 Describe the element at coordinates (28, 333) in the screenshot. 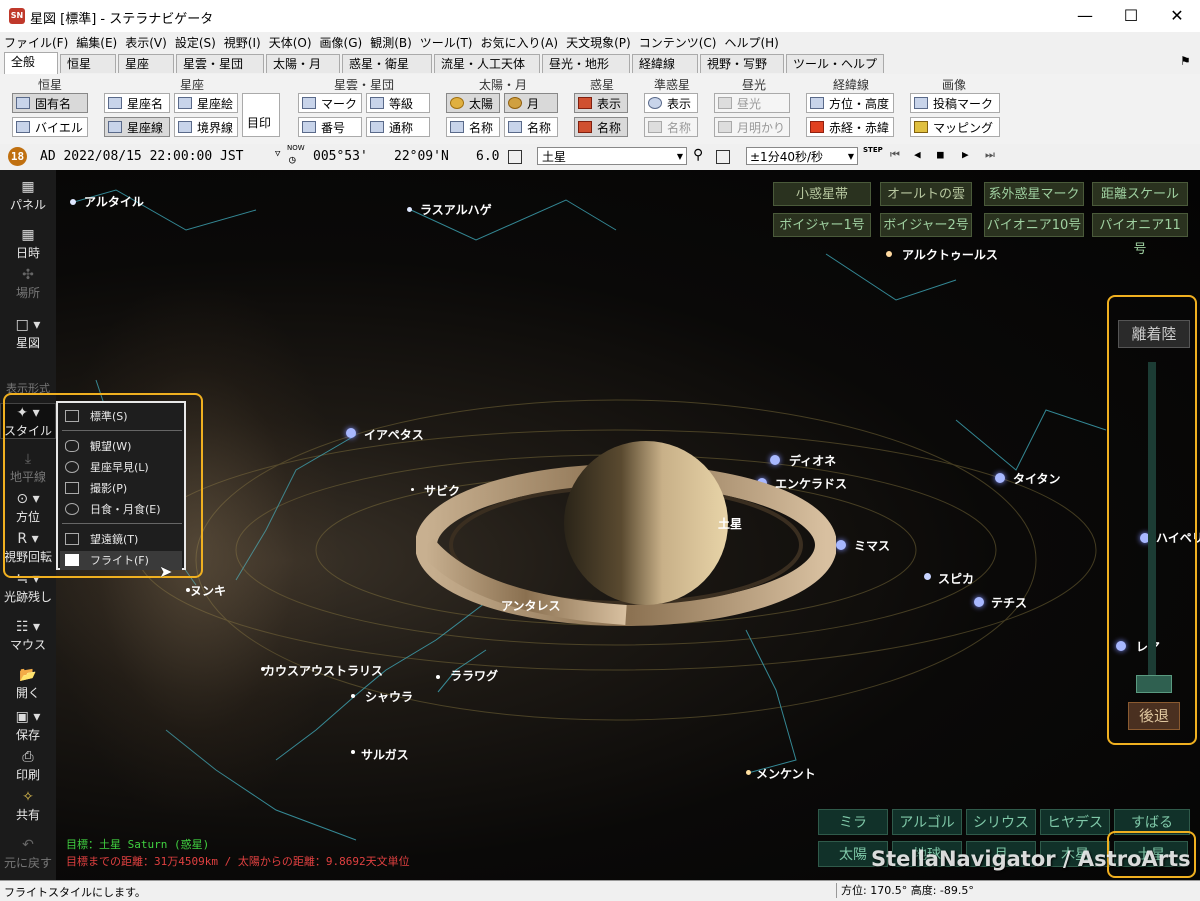

I see `chart-button: □ ▾ 星図` at that location.